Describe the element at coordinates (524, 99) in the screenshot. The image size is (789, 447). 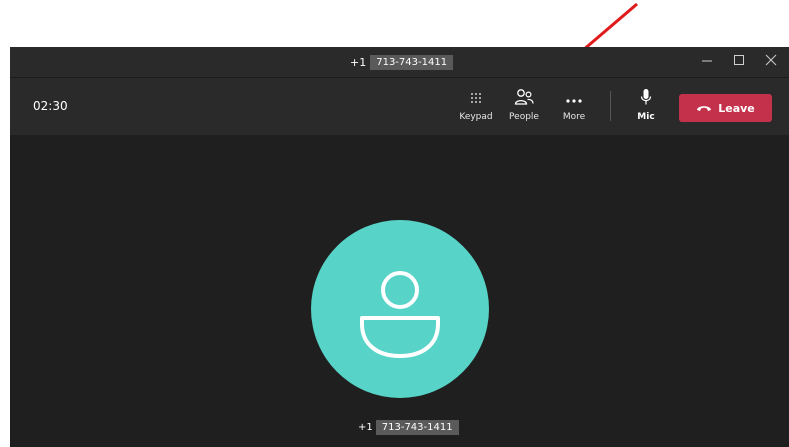
I see `people-icon` at that location.